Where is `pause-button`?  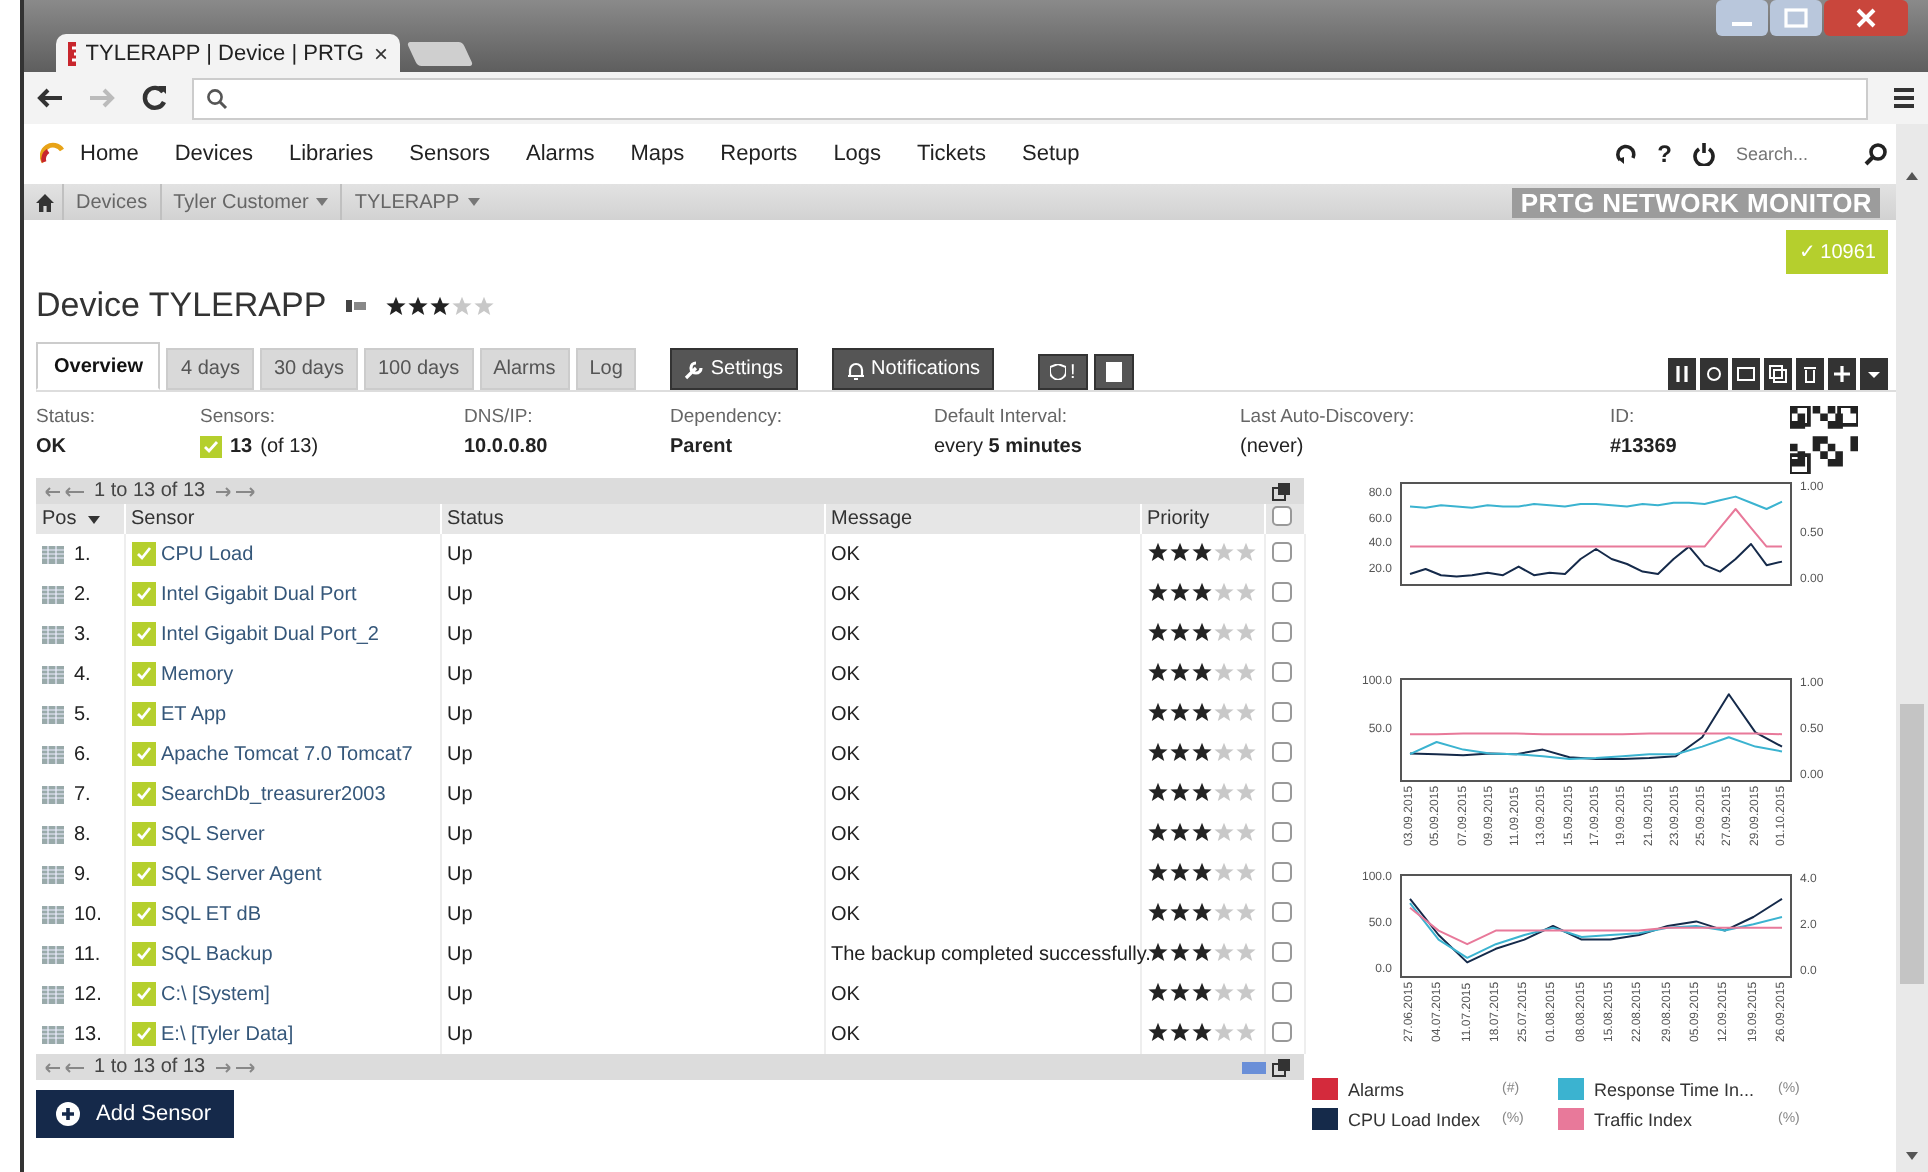
pause-button is located at coordinates (1682, 374).